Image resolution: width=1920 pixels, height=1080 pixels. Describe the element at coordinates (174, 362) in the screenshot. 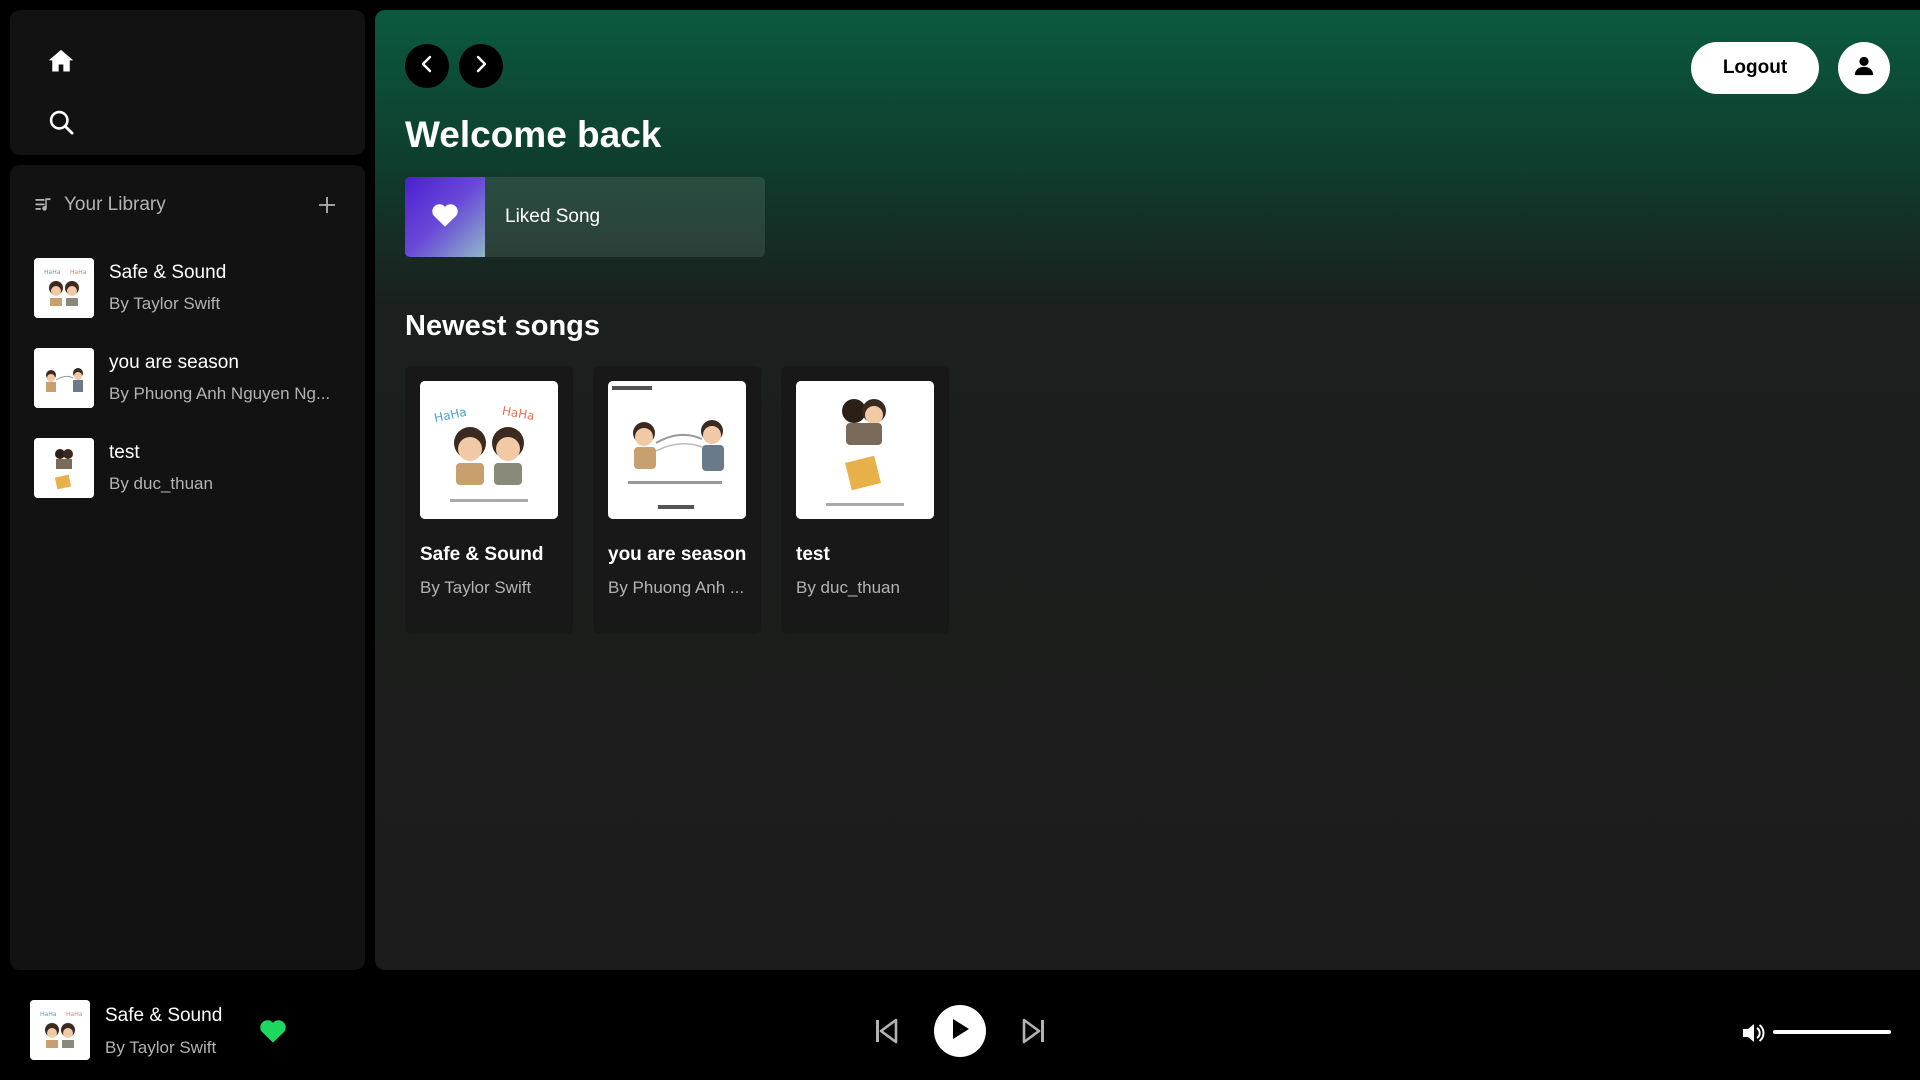

I see `library-item-title: you are season` at that location.